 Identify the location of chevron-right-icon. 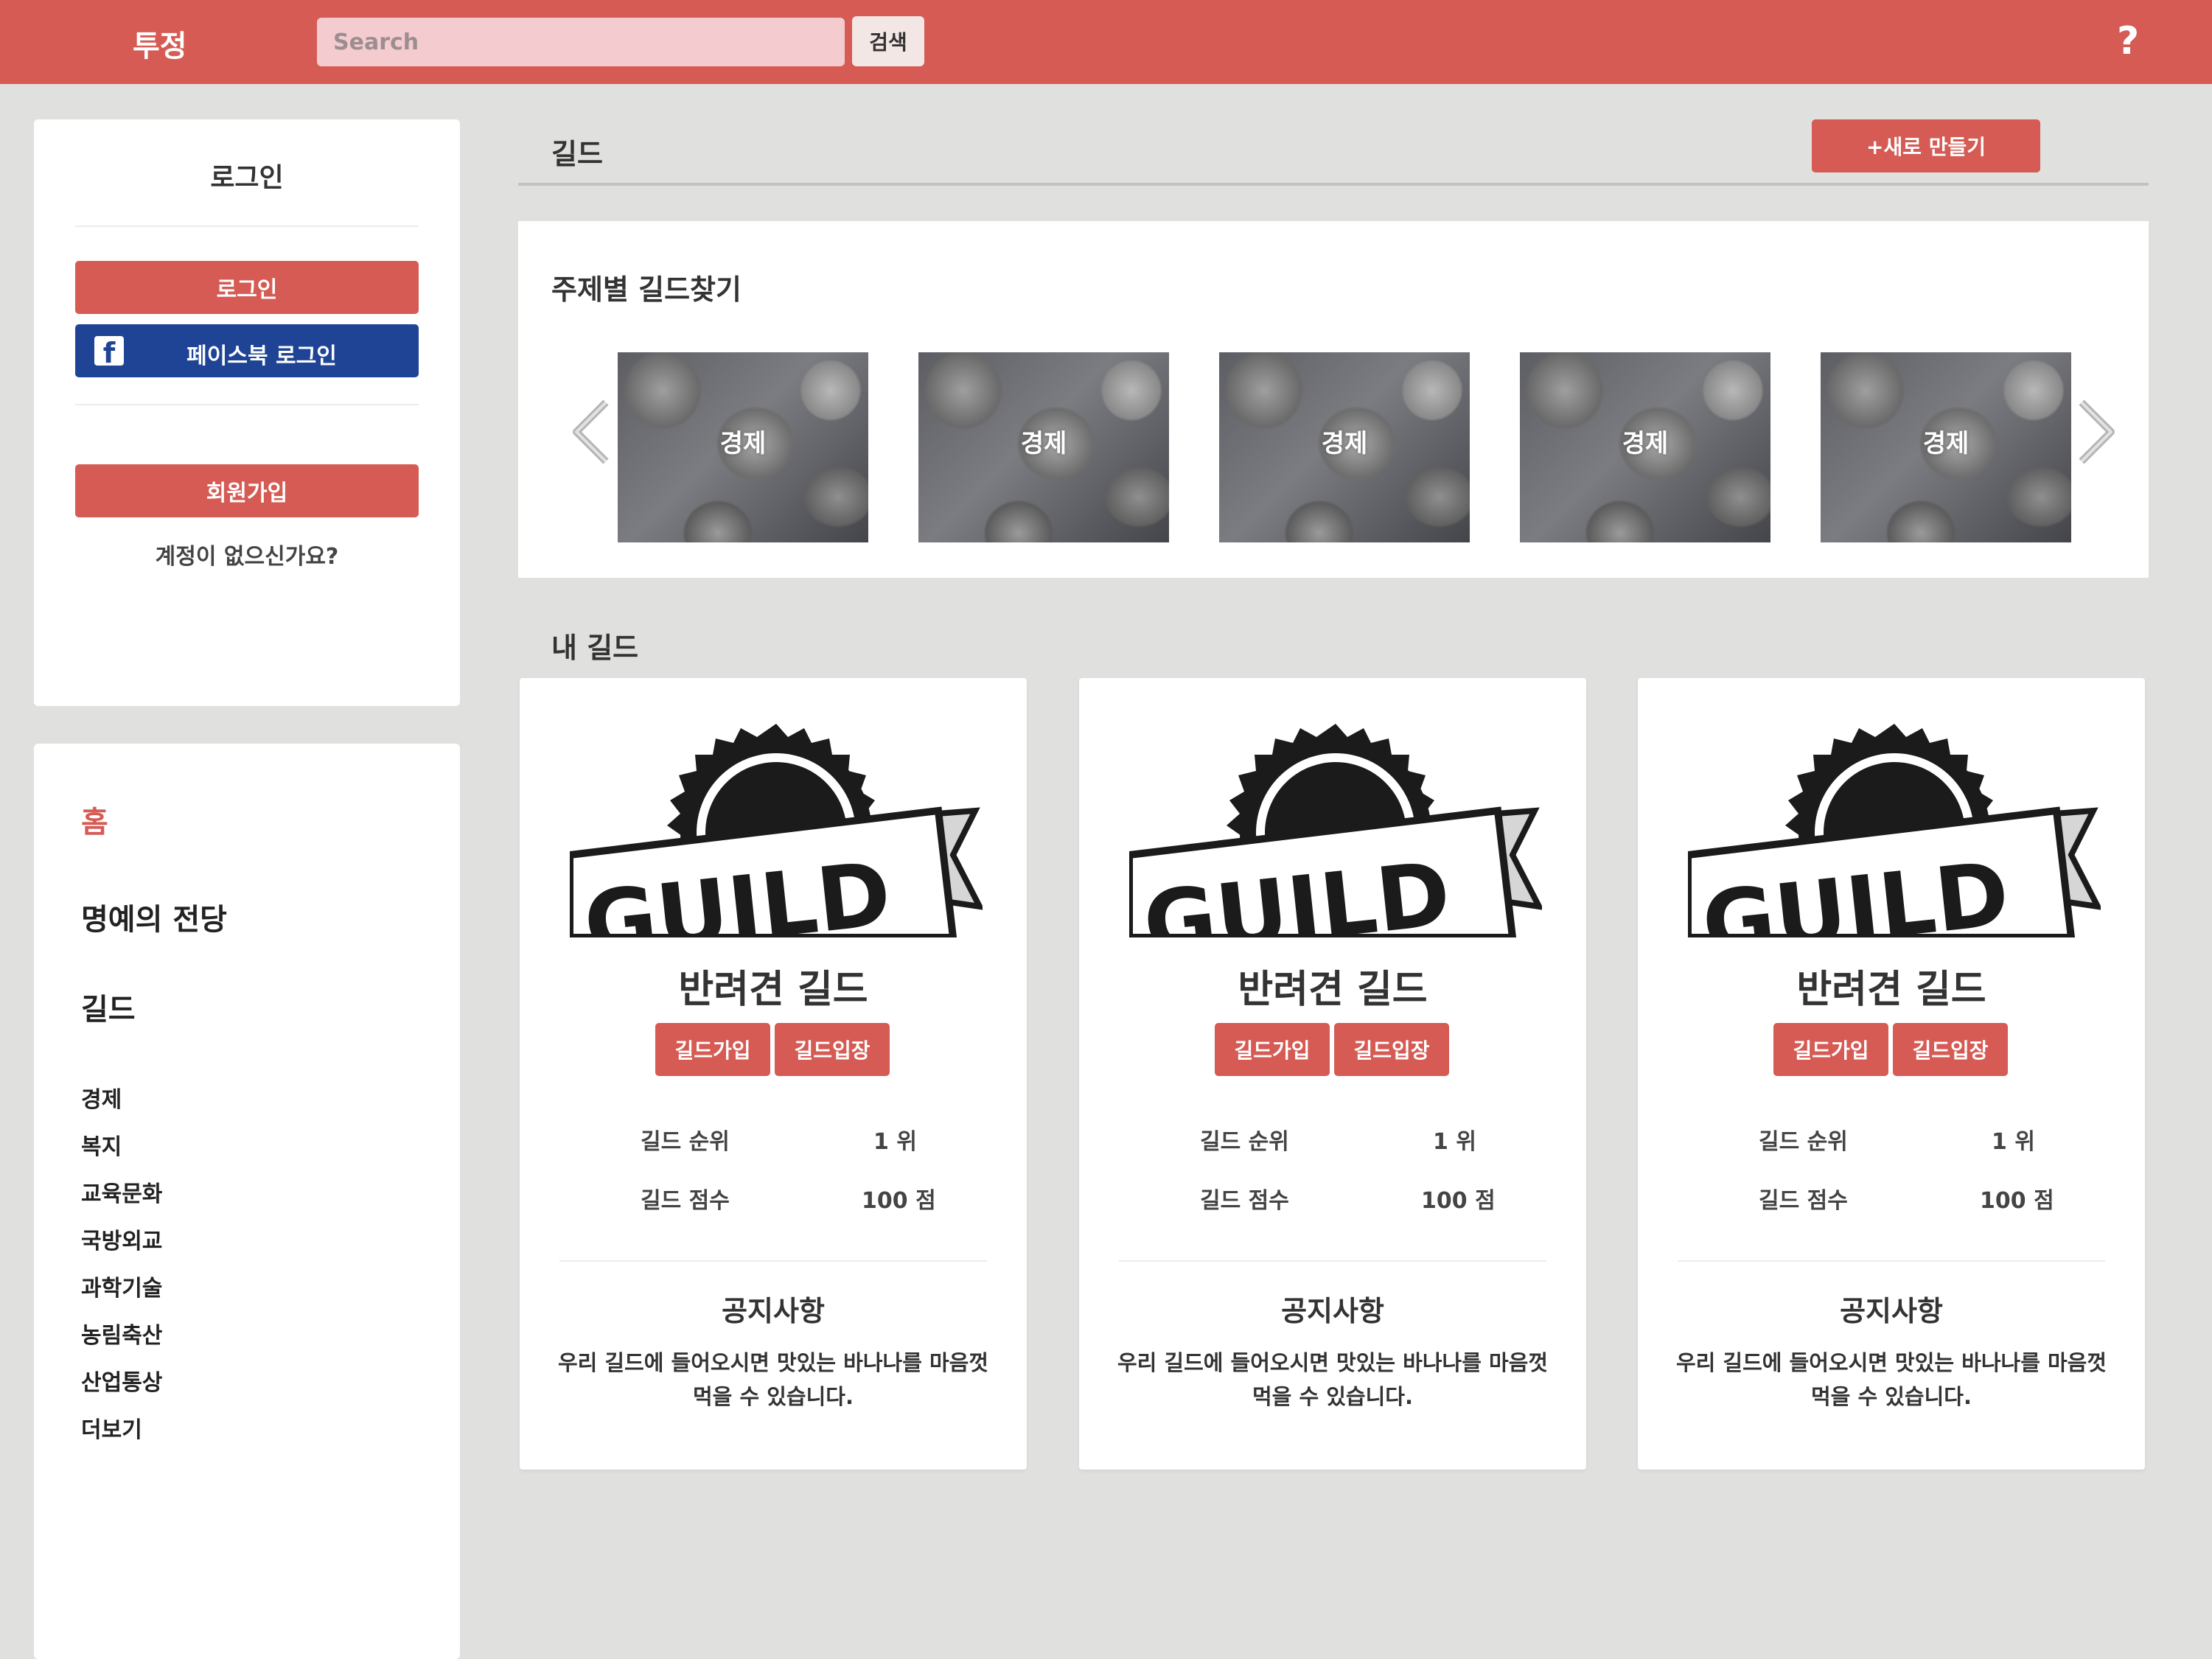
(2097, 432).